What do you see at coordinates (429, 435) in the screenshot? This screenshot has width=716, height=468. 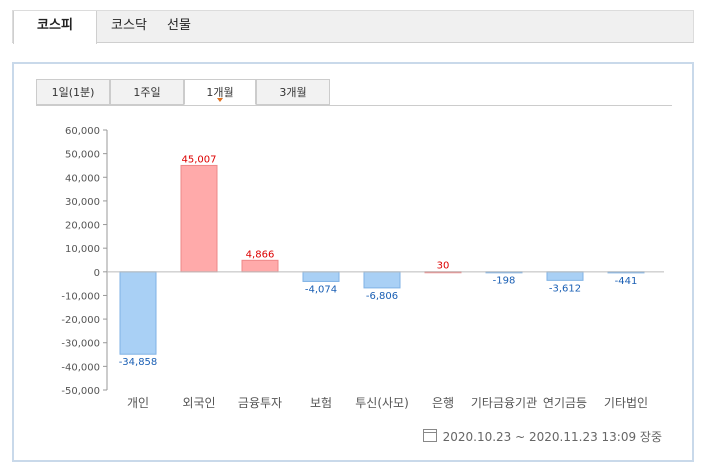 I see `calendar-icon` at bounding box center [429, 435].